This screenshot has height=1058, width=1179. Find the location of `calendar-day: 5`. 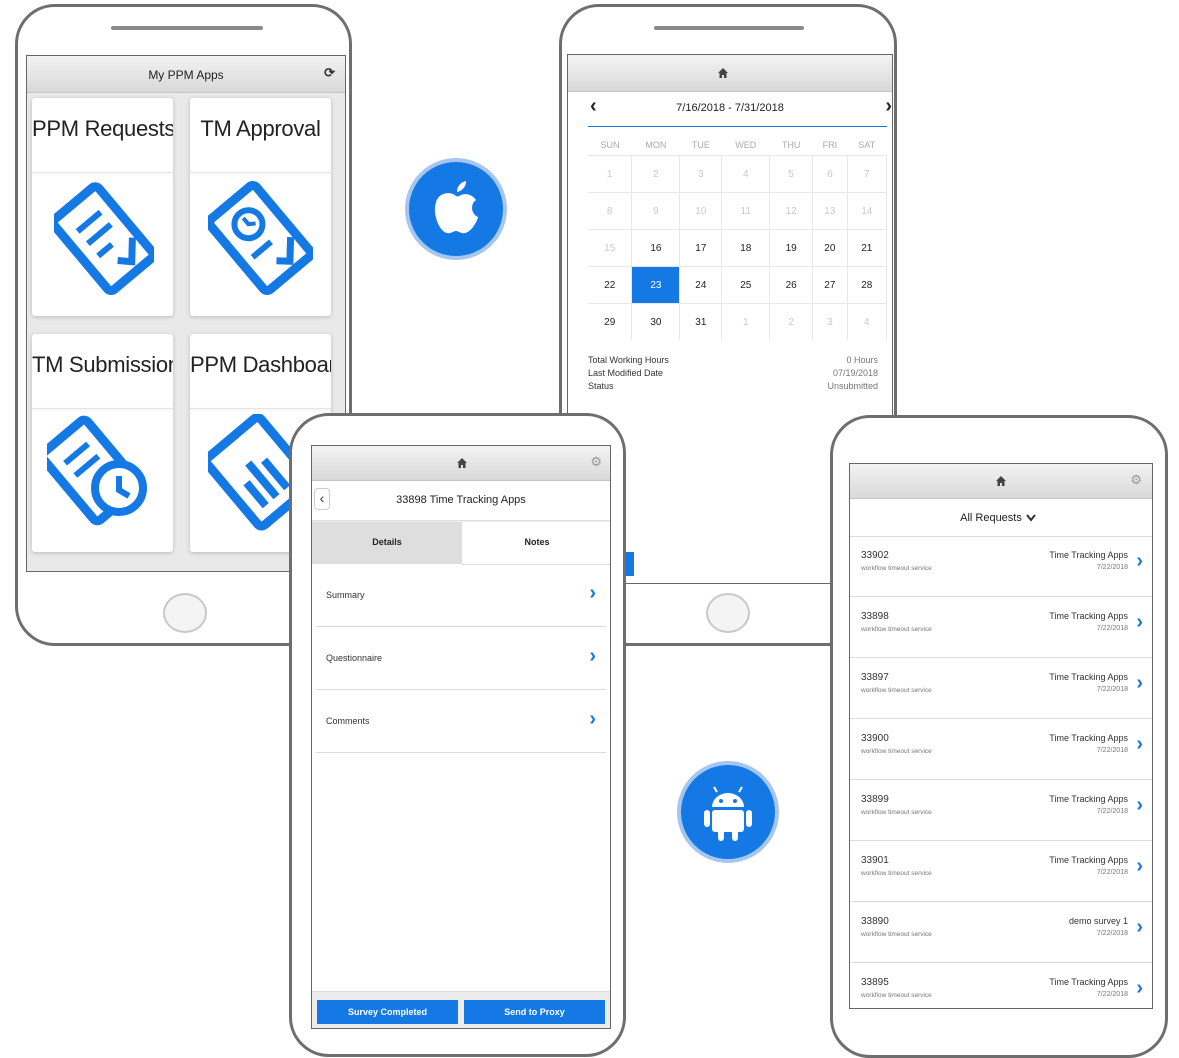

calendar-day: 5 is located at coordinates (791, 174).